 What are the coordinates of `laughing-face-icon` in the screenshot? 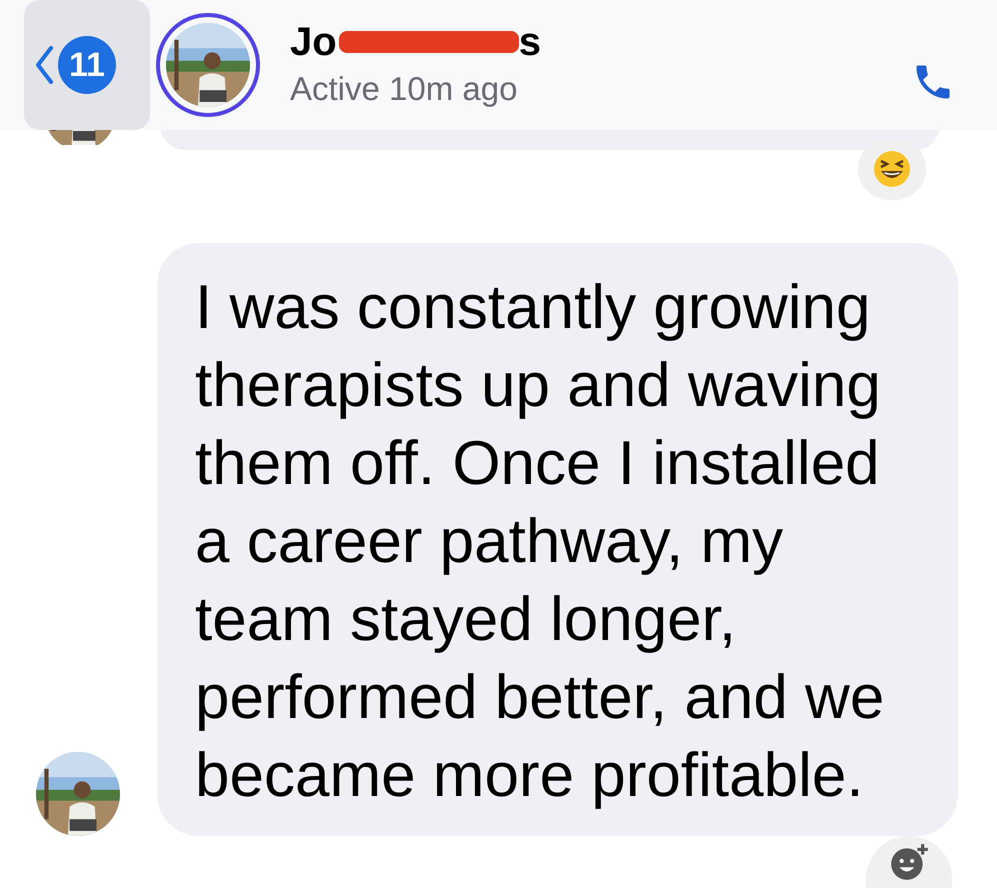 It's located at (892, 169).